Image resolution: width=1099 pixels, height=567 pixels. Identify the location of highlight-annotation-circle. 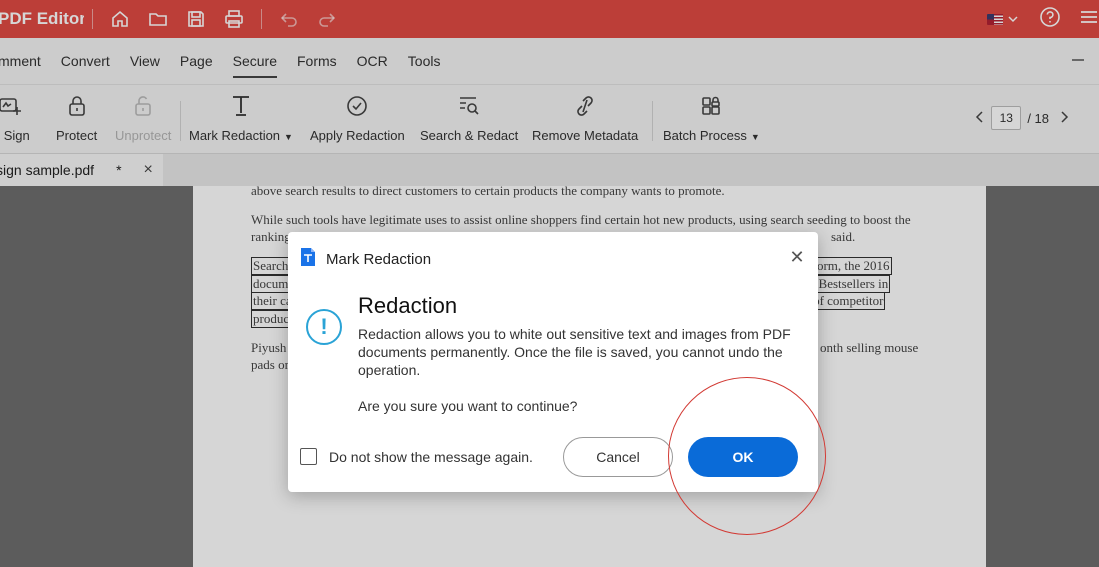
(747, 456).